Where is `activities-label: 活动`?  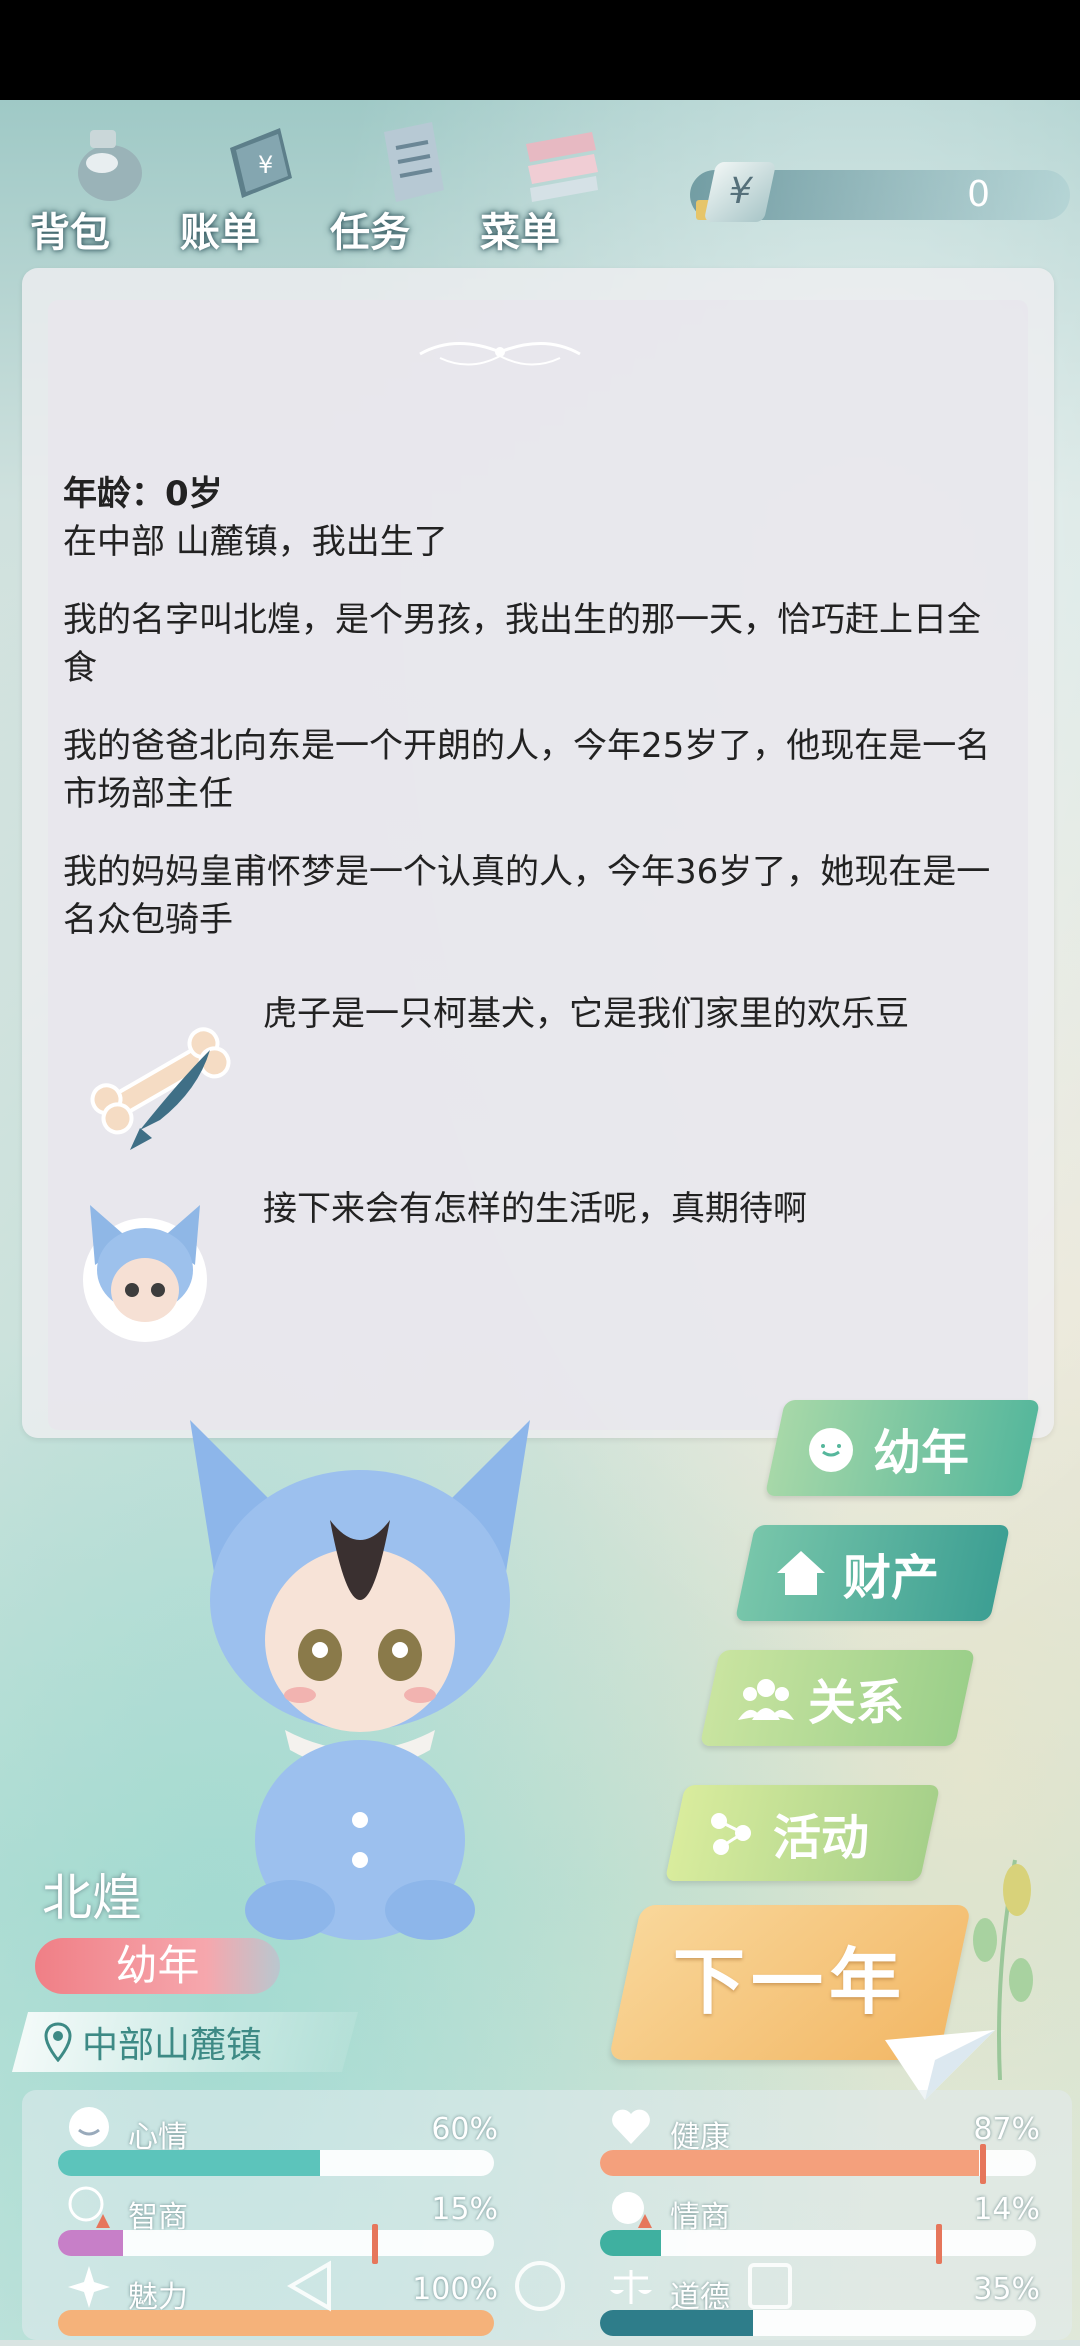 activities-label: 活动 is located at coordinates (821, 1838).